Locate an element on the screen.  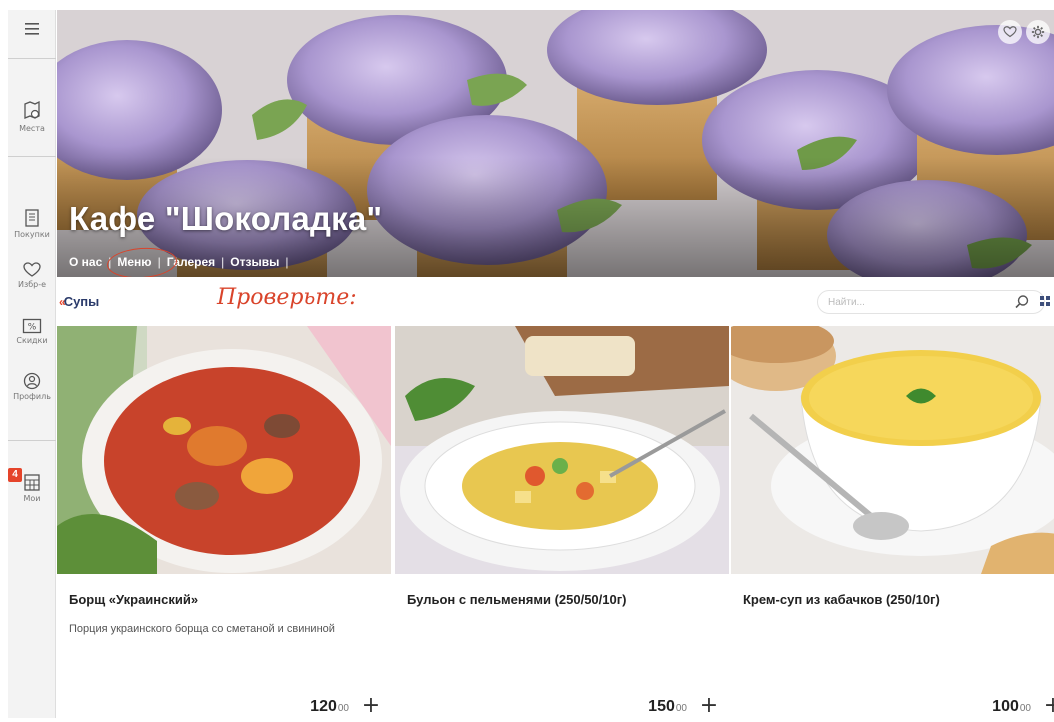
handwritten-annotation: Проверьте: is located at coordinates (287, 297).